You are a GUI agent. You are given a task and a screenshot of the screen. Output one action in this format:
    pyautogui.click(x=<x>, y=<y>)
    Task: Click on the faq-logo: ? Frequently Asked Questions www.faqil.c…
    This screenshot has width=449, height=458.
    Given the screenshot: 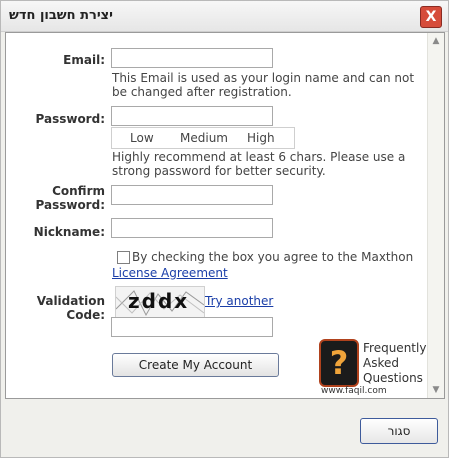 What is the action you would take?
    pyautogui.click(x=372, y=367)
    